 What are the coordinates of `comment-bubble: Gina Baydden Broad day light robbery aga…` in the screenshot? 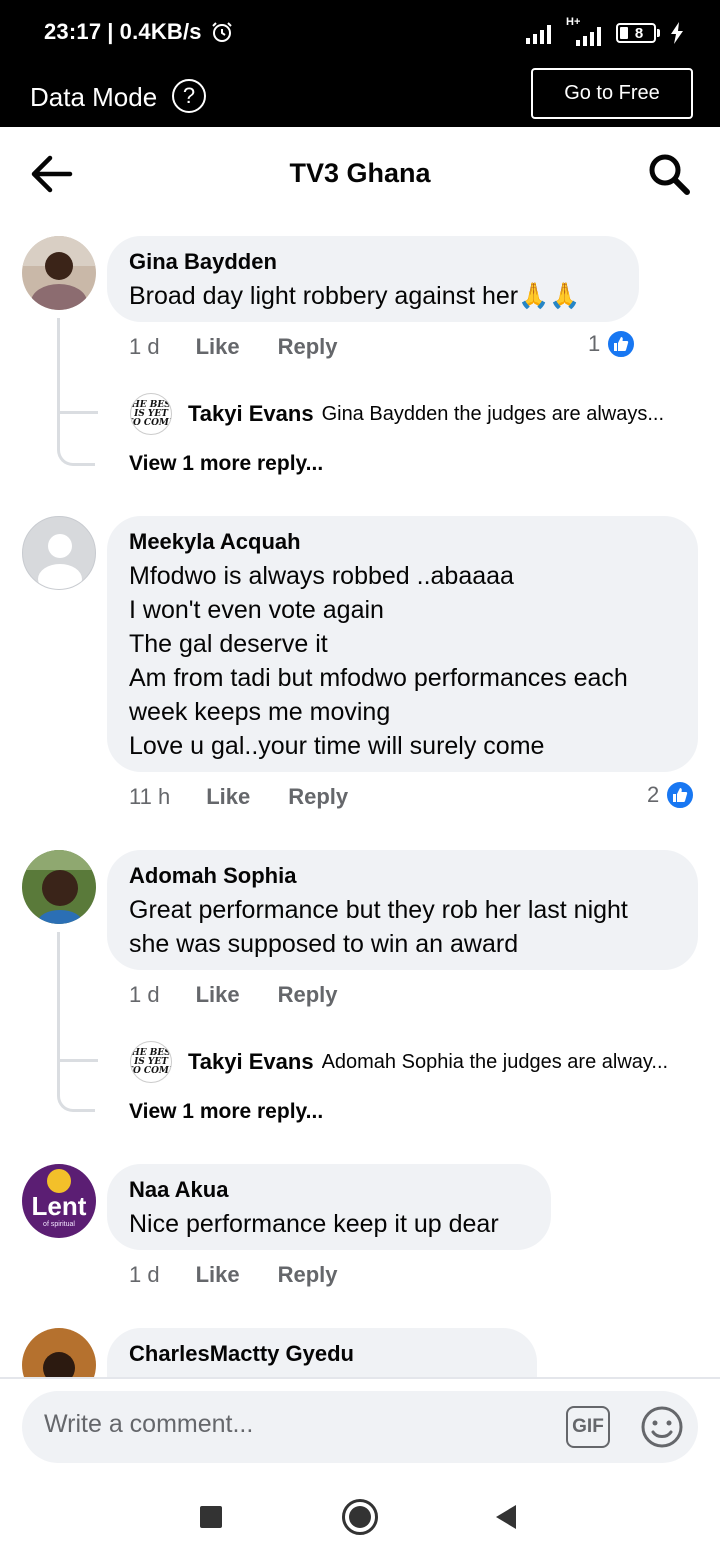 It's located at (373, 279).